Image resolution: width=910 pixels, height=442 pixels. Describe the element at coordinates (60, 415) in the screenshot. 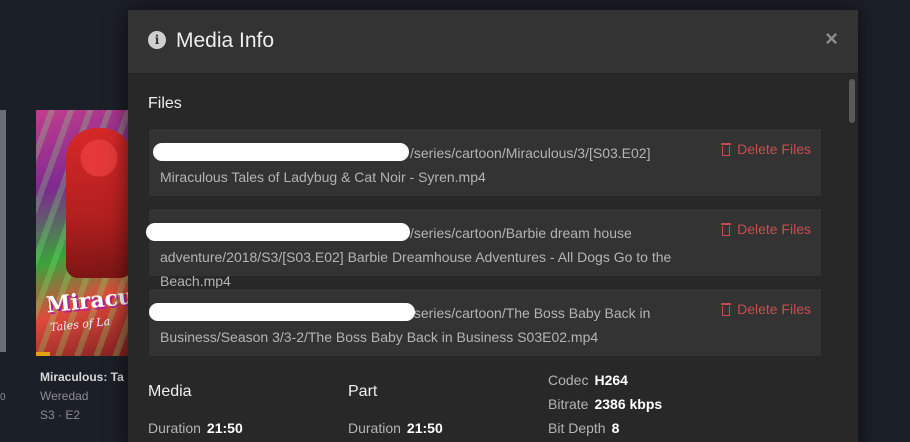

I see `background-item-episode: S3 · E2` at that location.